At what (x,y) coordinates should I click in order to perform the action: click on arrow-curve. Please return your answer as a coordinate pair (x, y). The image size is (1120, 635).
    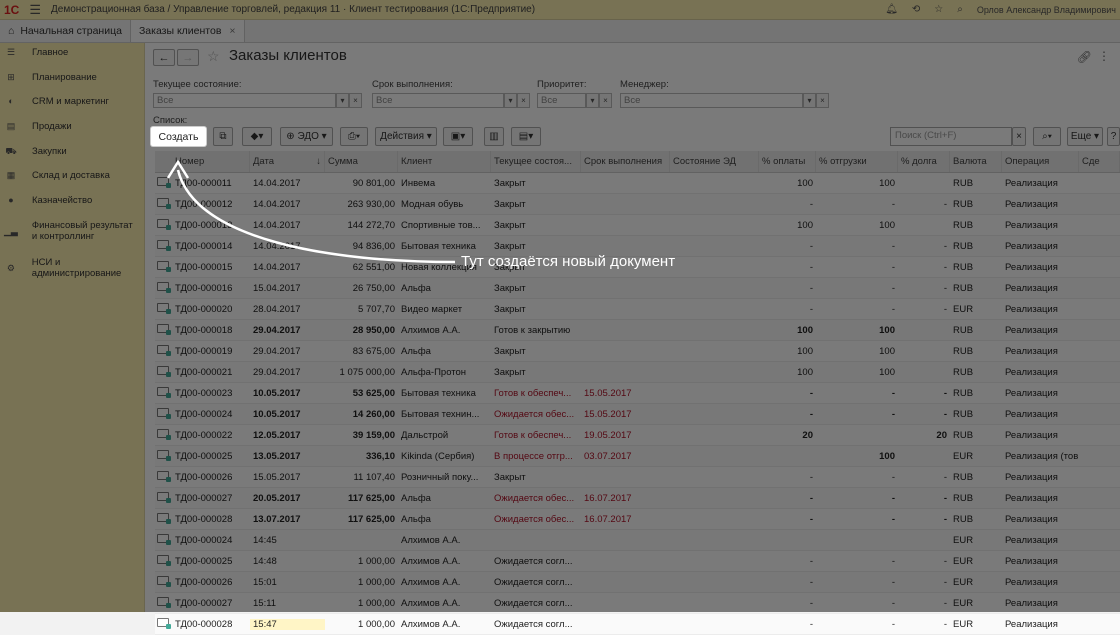
    Looking at the image, I should click on (316, 216).